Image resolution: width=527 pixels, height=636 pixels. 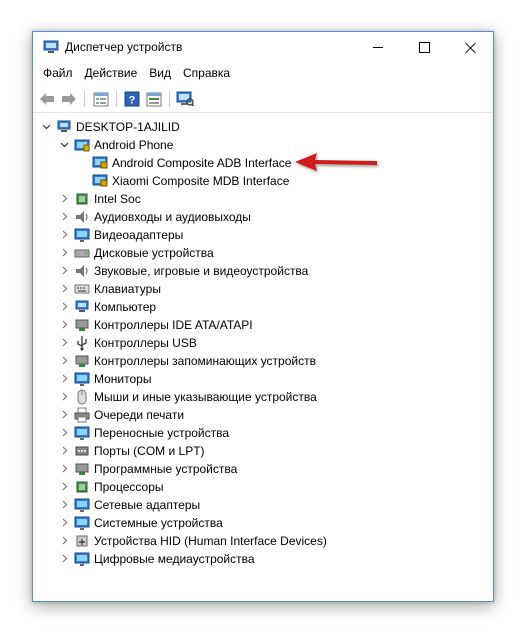 I want to click on tree-category-sound-video-game: Звуковые, игровые и видеоустройства, so click(x=263, y=271).